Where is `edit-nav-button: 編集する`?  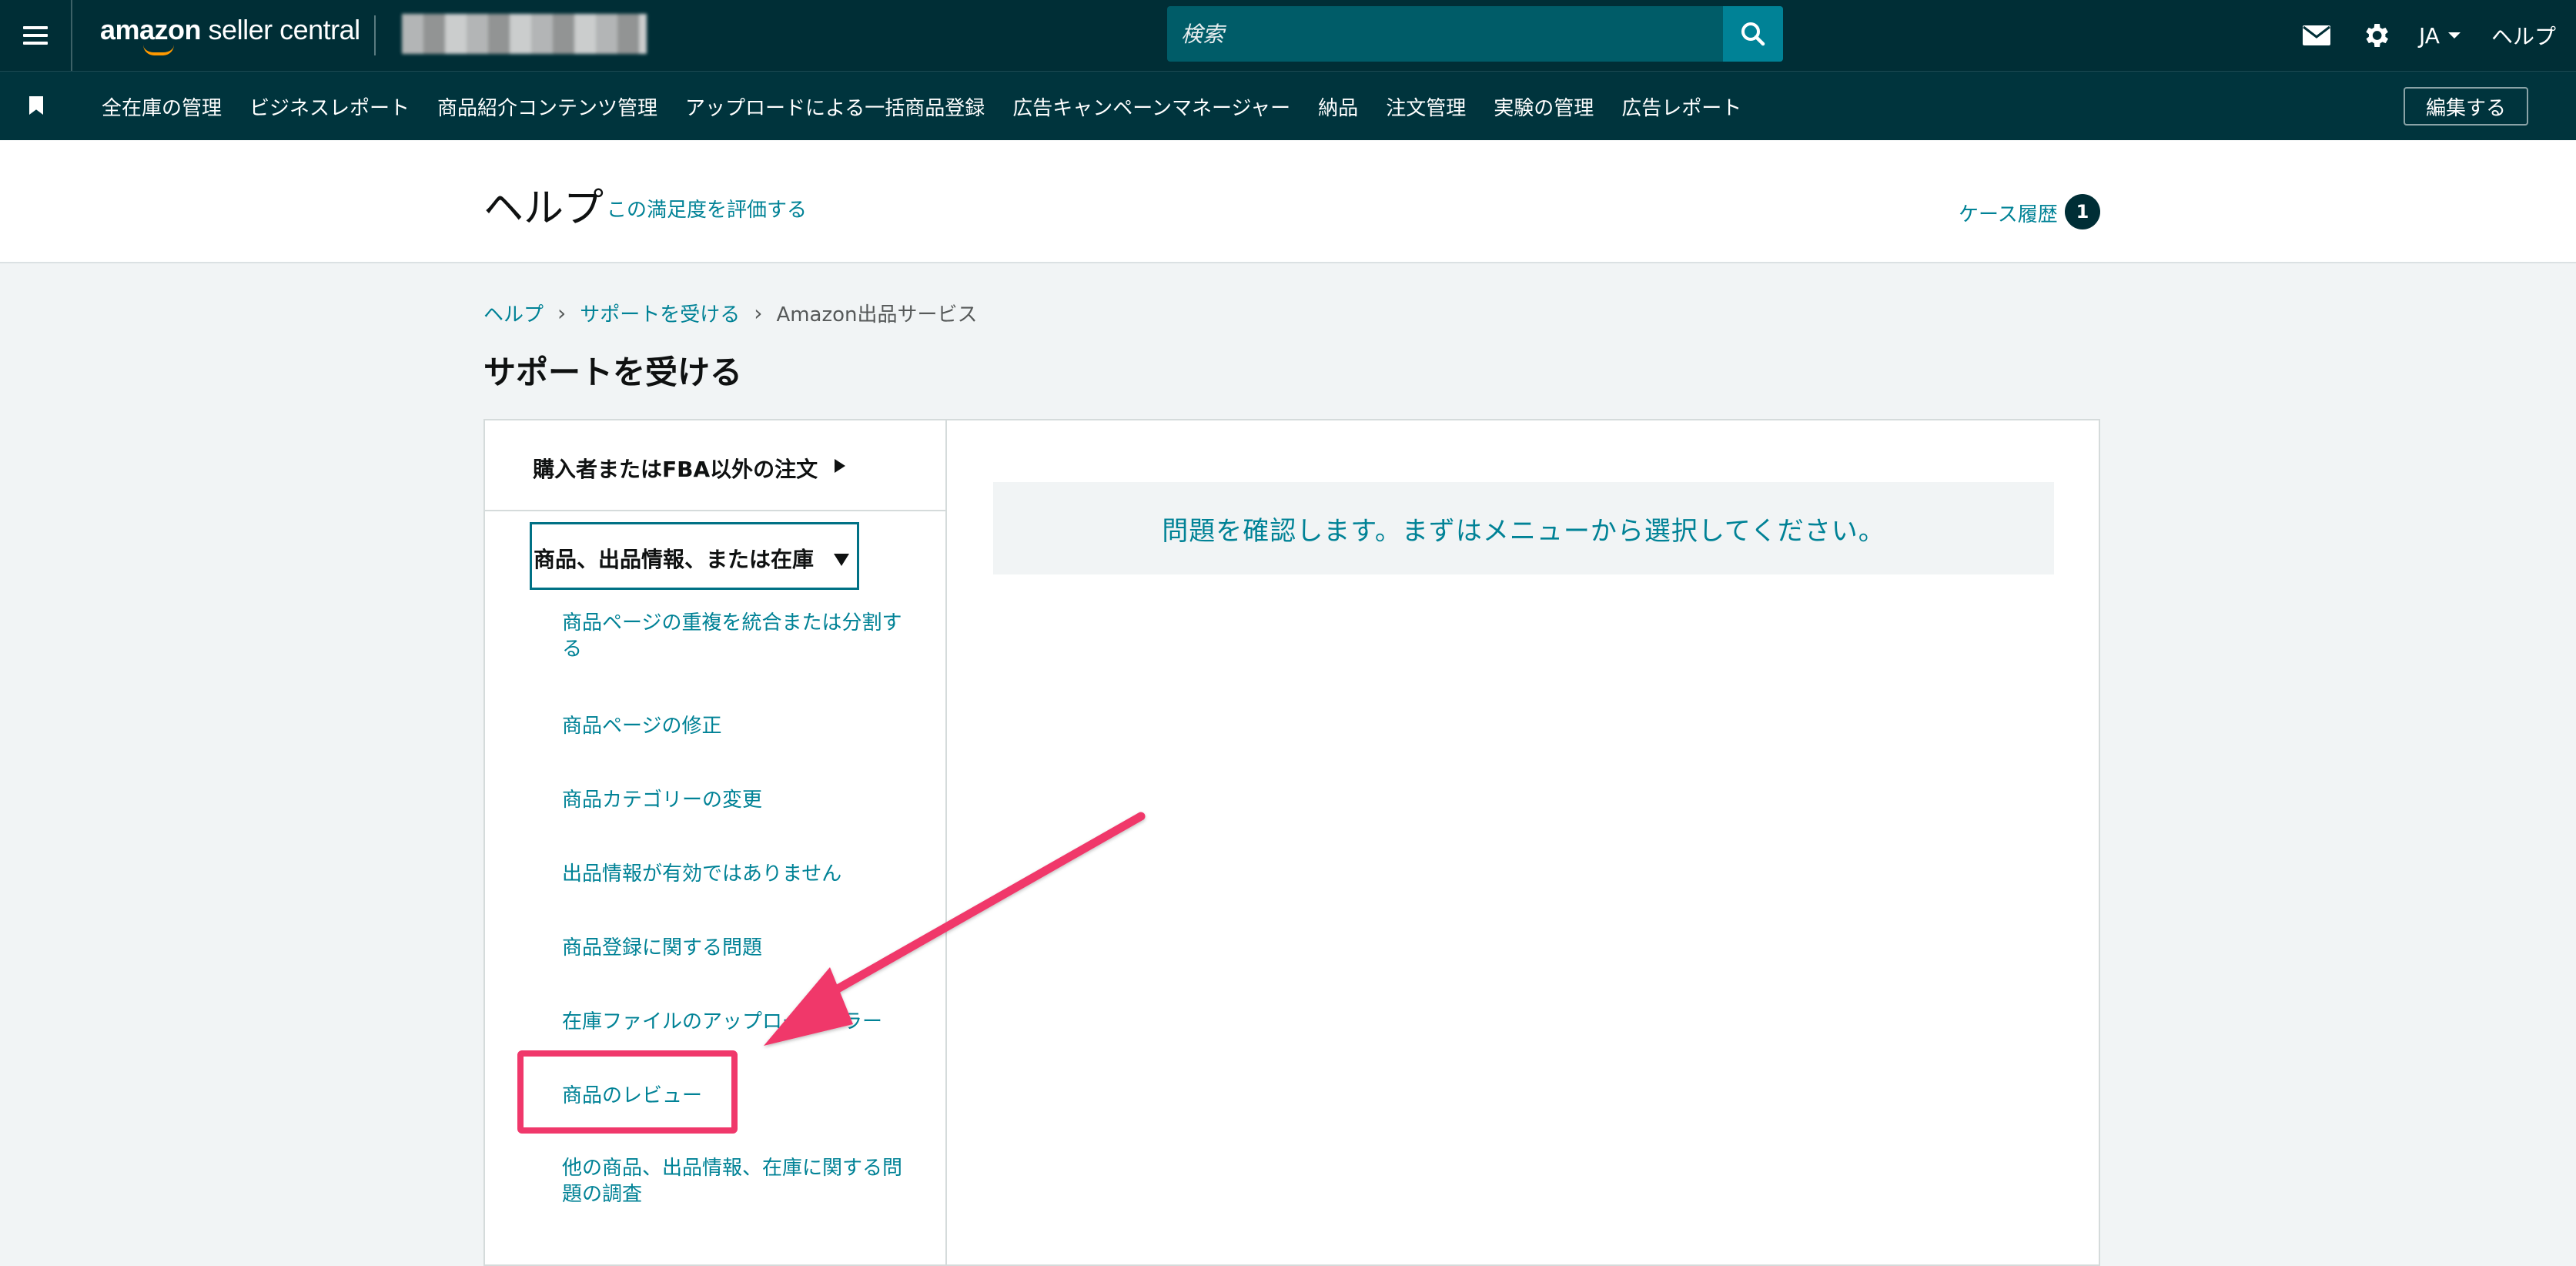
edit-nav-button: 編集する is located at coordinates (2466, 107).